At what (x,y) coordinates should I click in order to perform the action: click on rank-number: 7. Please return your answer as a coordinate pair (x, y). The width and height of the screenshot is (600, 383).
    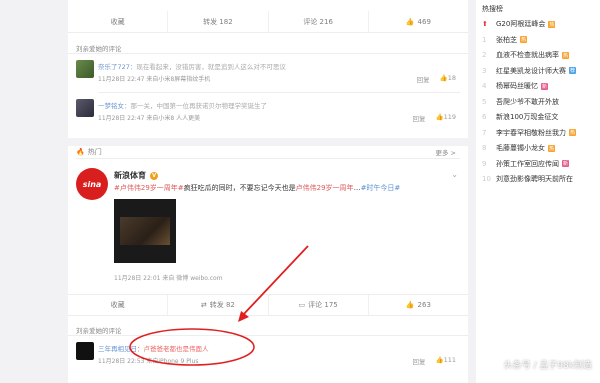
    Looking at the image, I should click on (484, 132).